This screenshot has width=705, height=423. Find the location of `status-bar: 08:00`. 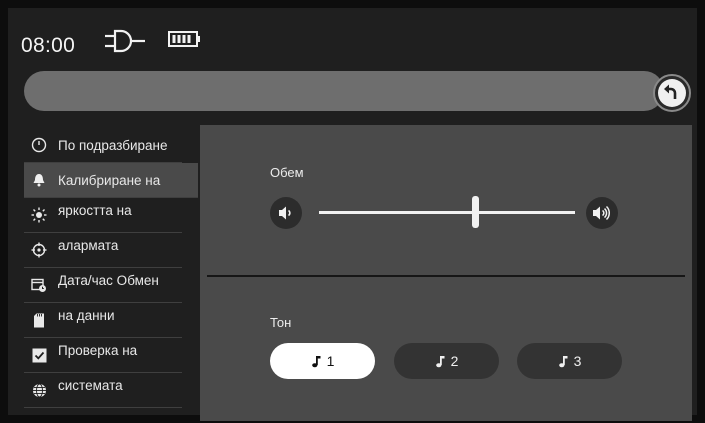

status-bar: 08:00 is located at coordinates (352, 39).